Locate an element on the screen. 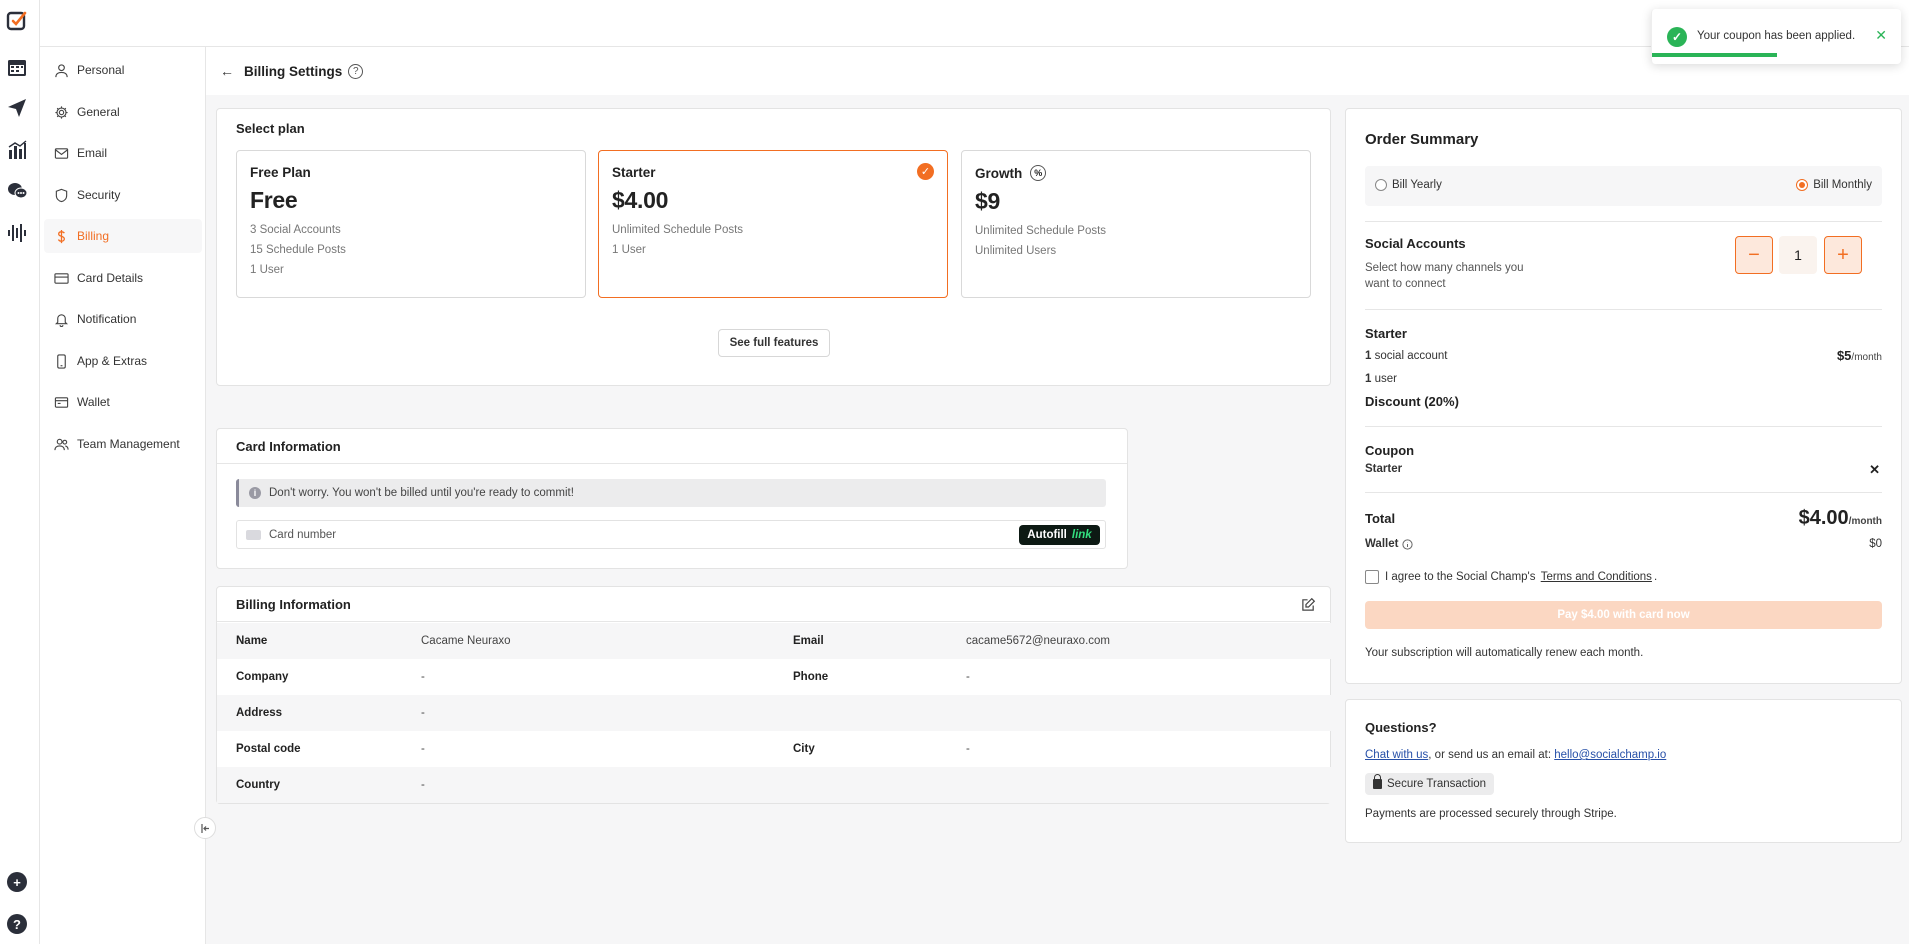 This screenshot has height=944, width=1909. plan-name: Free Plan is located at coordinates (280, 172).